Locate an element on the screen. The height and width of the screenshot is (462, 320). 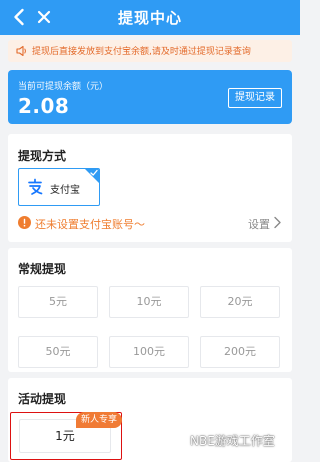
amount-option-20: 20元 is located at coordinates (240, 302).